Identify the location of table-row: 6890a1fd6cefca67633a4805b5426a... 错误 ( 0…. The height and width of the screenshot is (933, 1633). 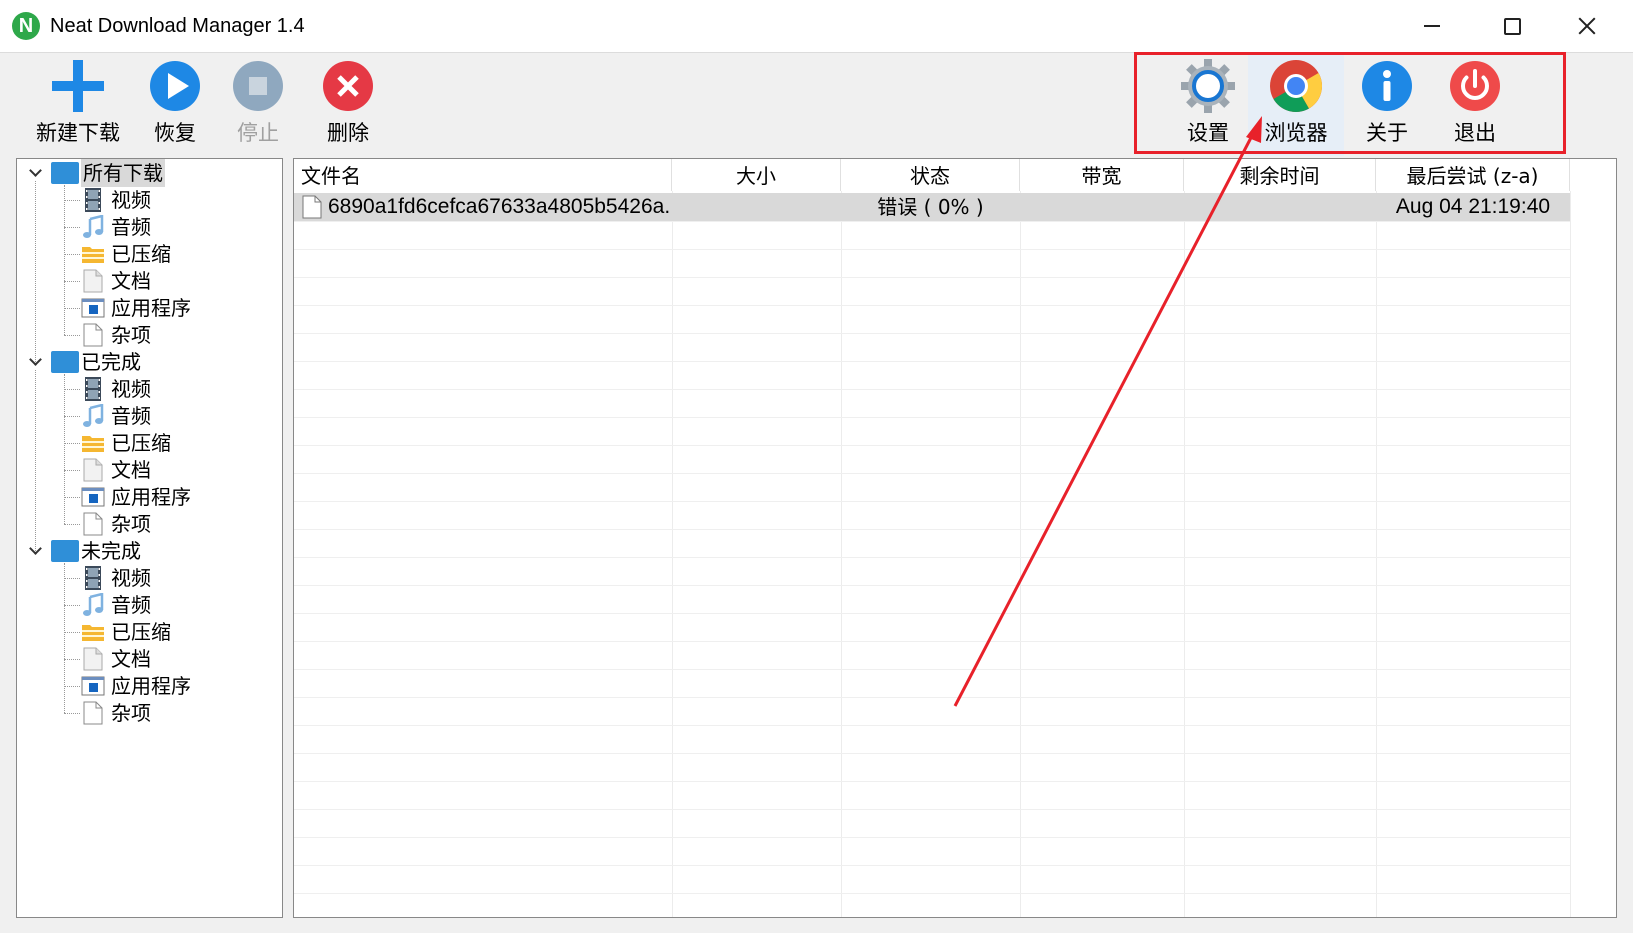
(932, 207).